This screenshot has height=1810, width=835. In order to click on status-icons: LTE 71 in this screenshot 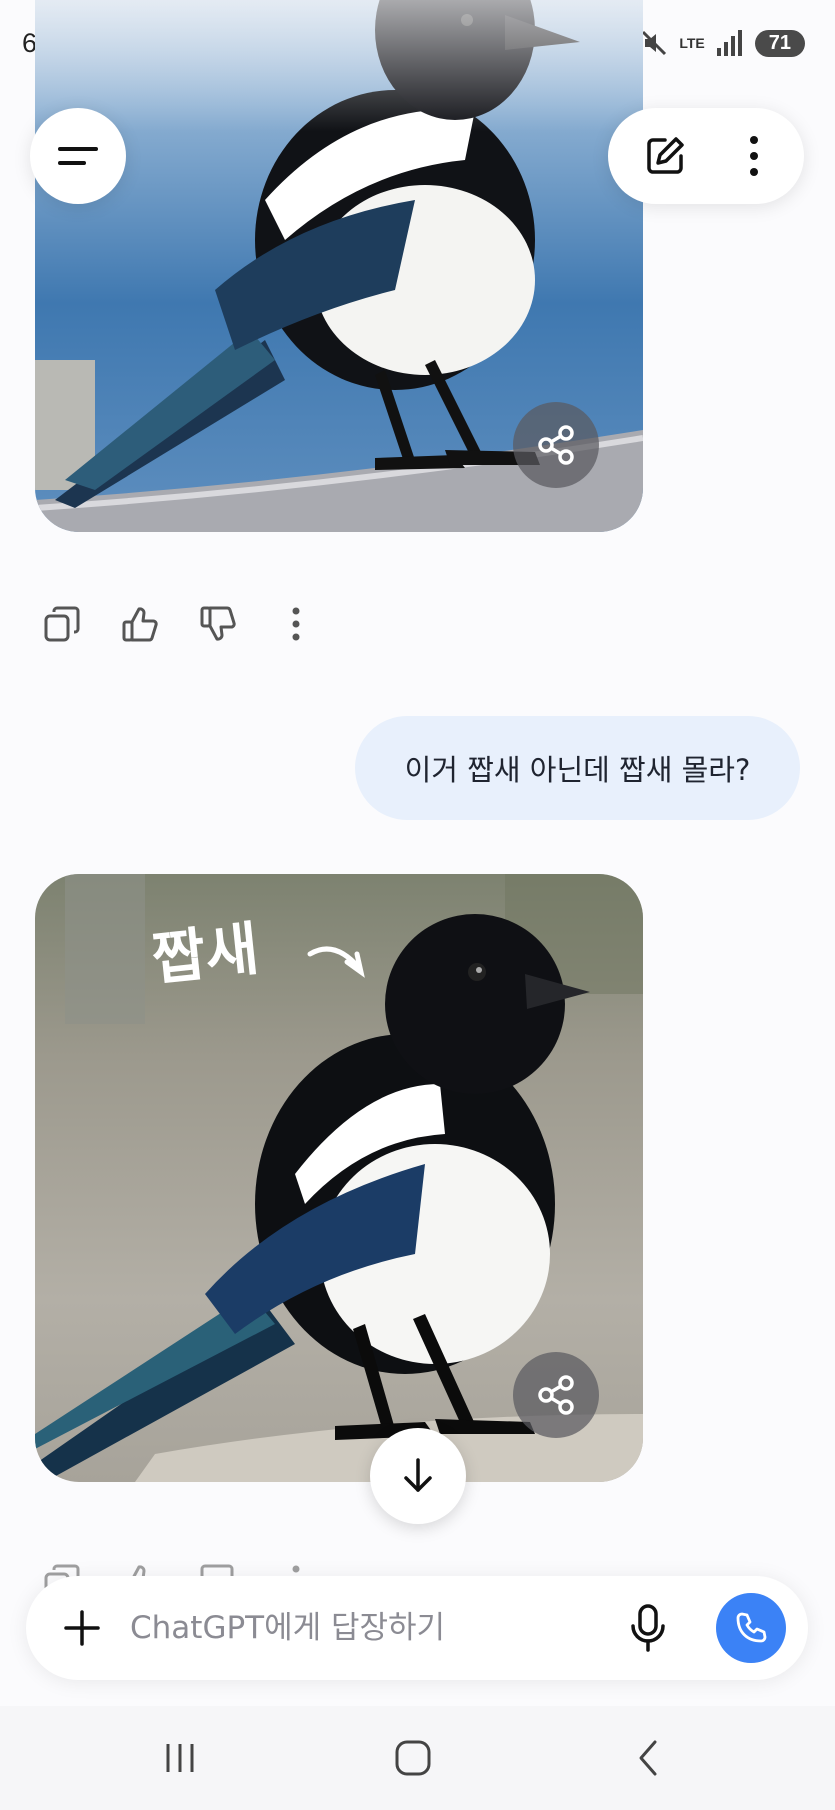, I will do `click(722, 43)`.